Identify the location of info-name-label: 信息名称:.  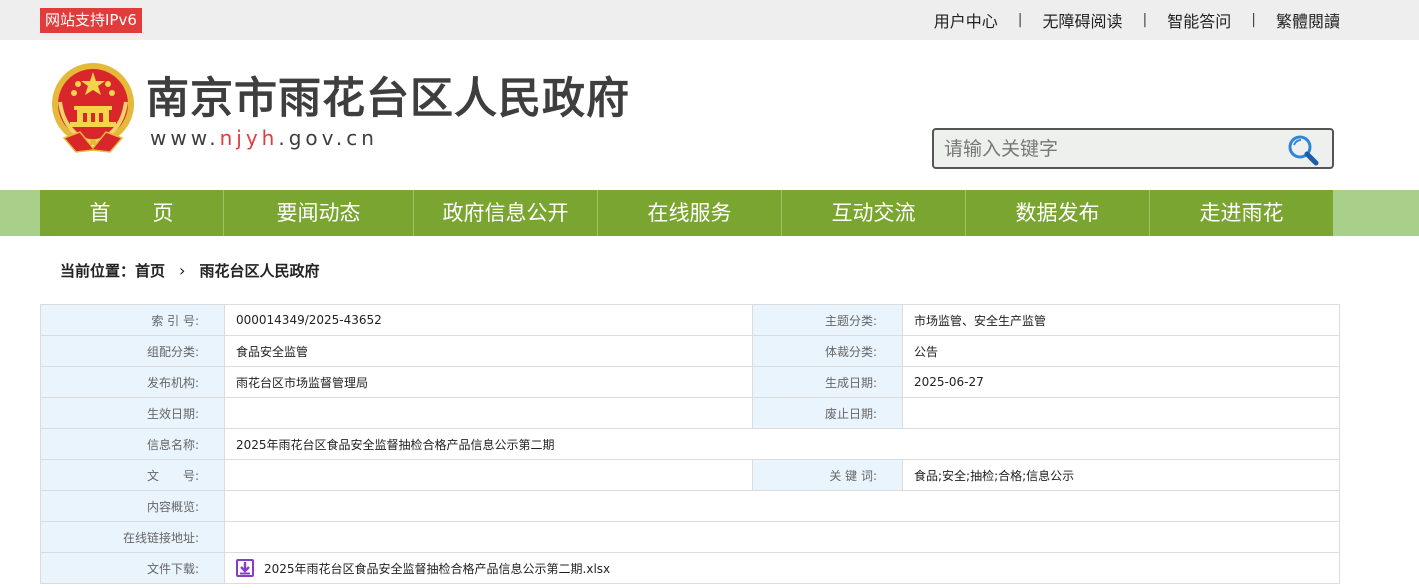
(132, 444).